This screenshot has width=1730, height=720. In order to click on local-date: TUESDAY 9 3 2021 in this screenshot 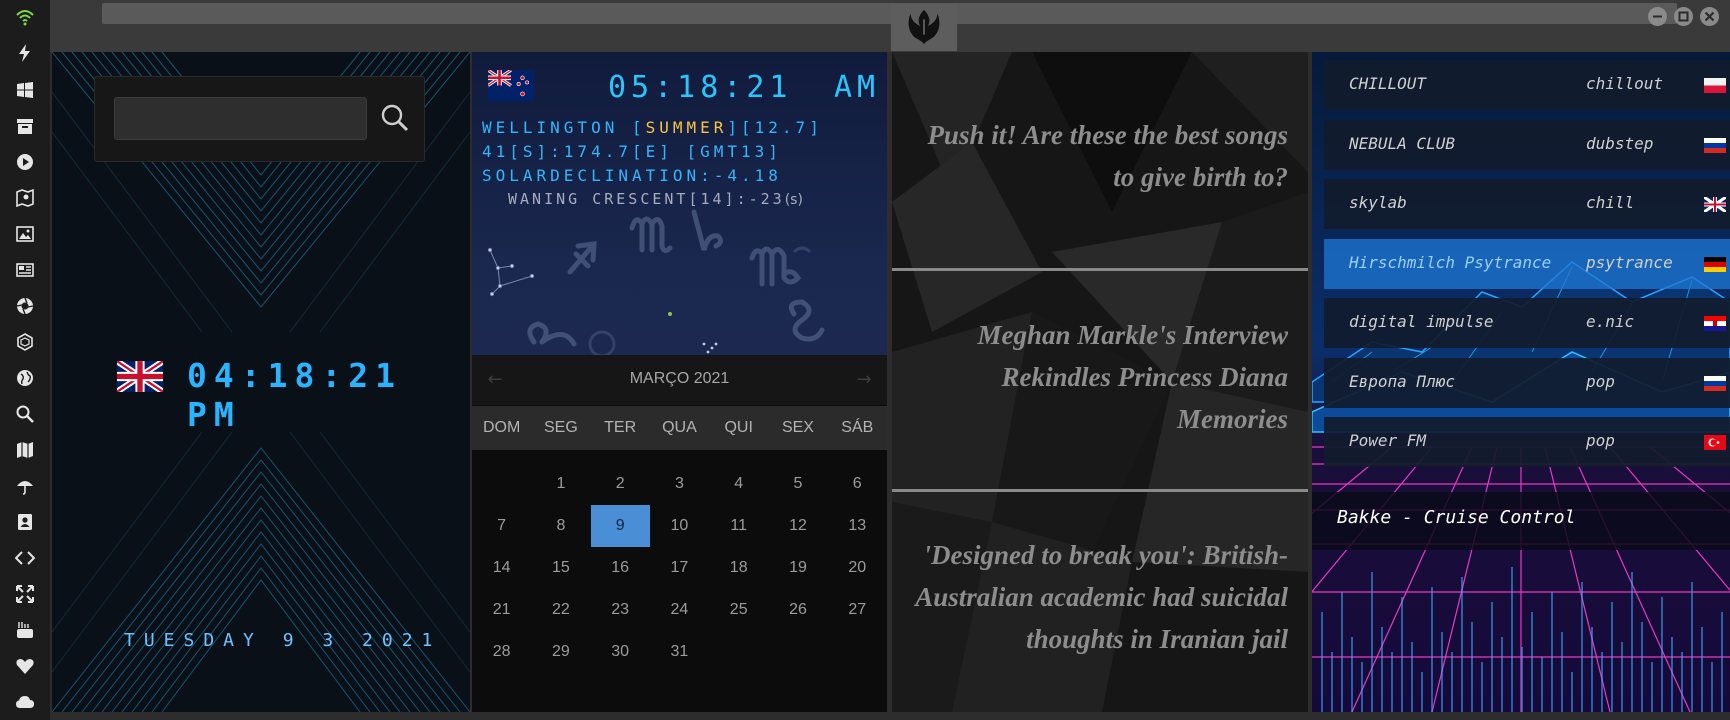, I will do `click(283, 640)`.